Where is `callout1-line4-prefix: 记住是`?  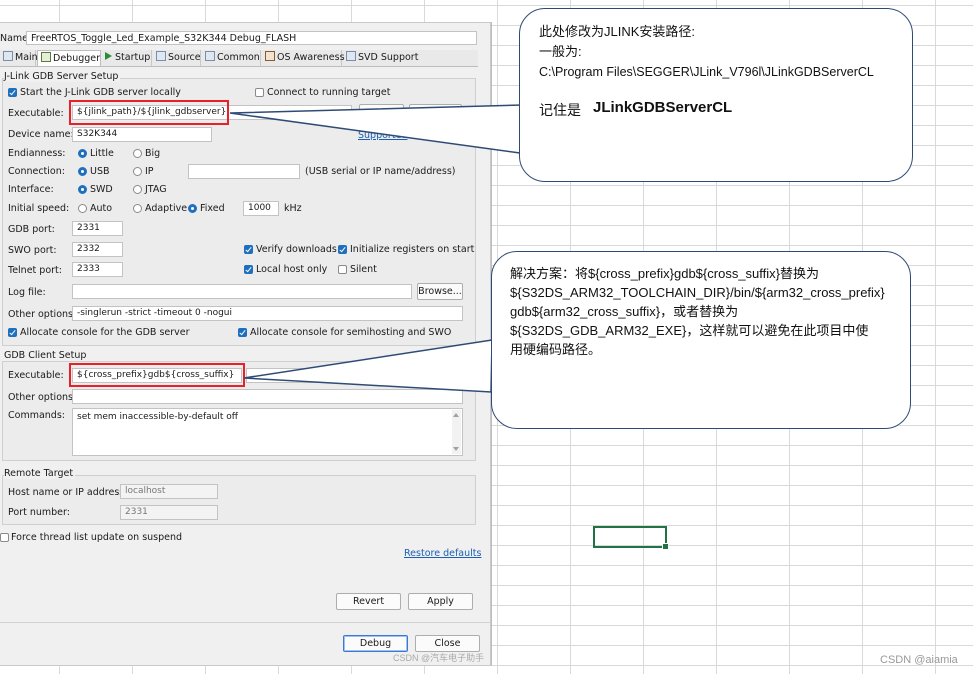 callout1-line4-prefix: 记住是 is located at coordinates (560, 110).